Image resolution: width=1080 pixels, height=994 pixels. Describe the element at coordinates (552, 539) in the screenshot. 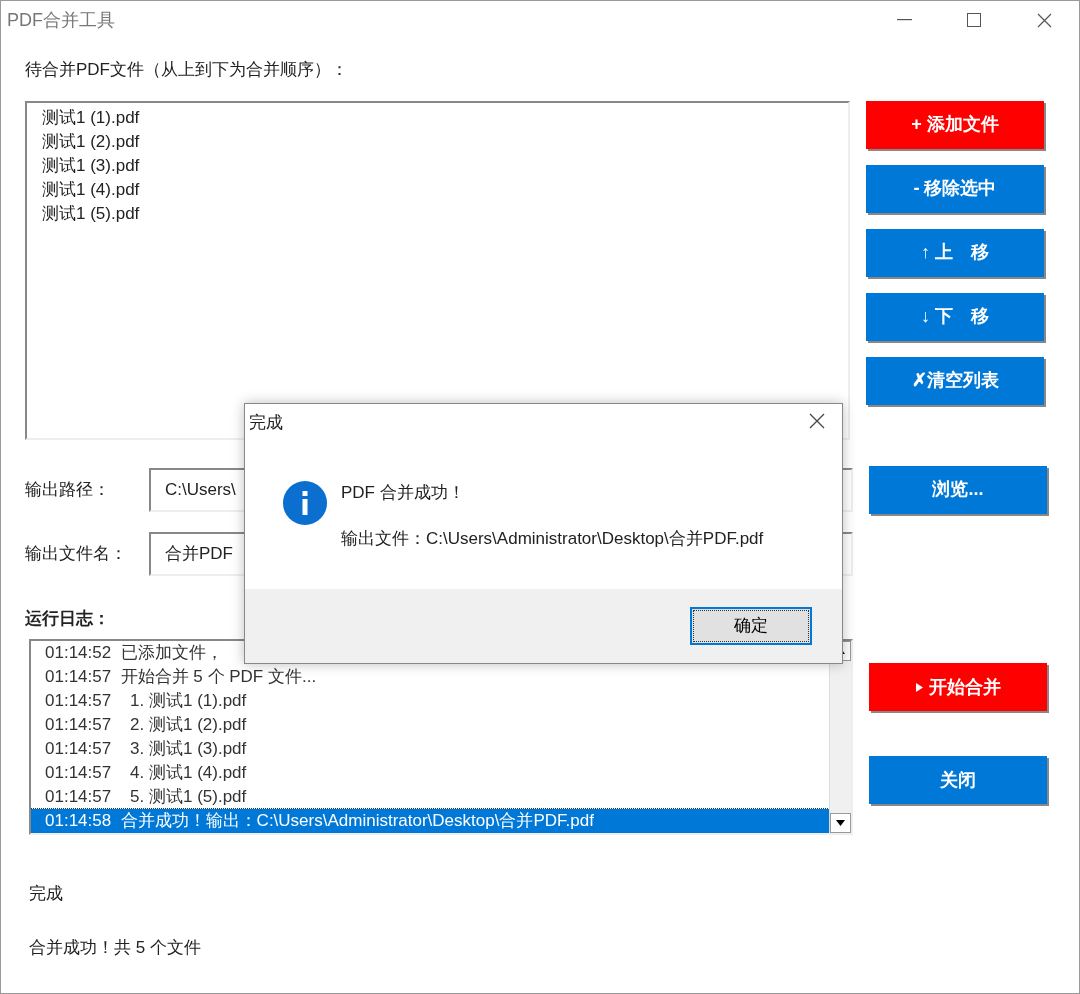

I see `dialog-detail: 输出文件：C:\Users\Administrator\Desktop\合并PDF.pdf` at that location.